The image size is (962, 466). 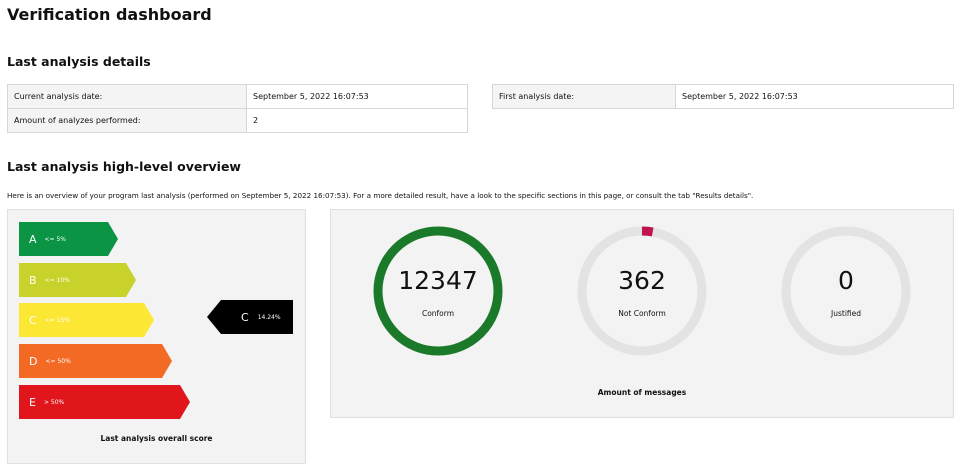 I want to click on current-score-value: 14.24%, so click(x=269, y=317).